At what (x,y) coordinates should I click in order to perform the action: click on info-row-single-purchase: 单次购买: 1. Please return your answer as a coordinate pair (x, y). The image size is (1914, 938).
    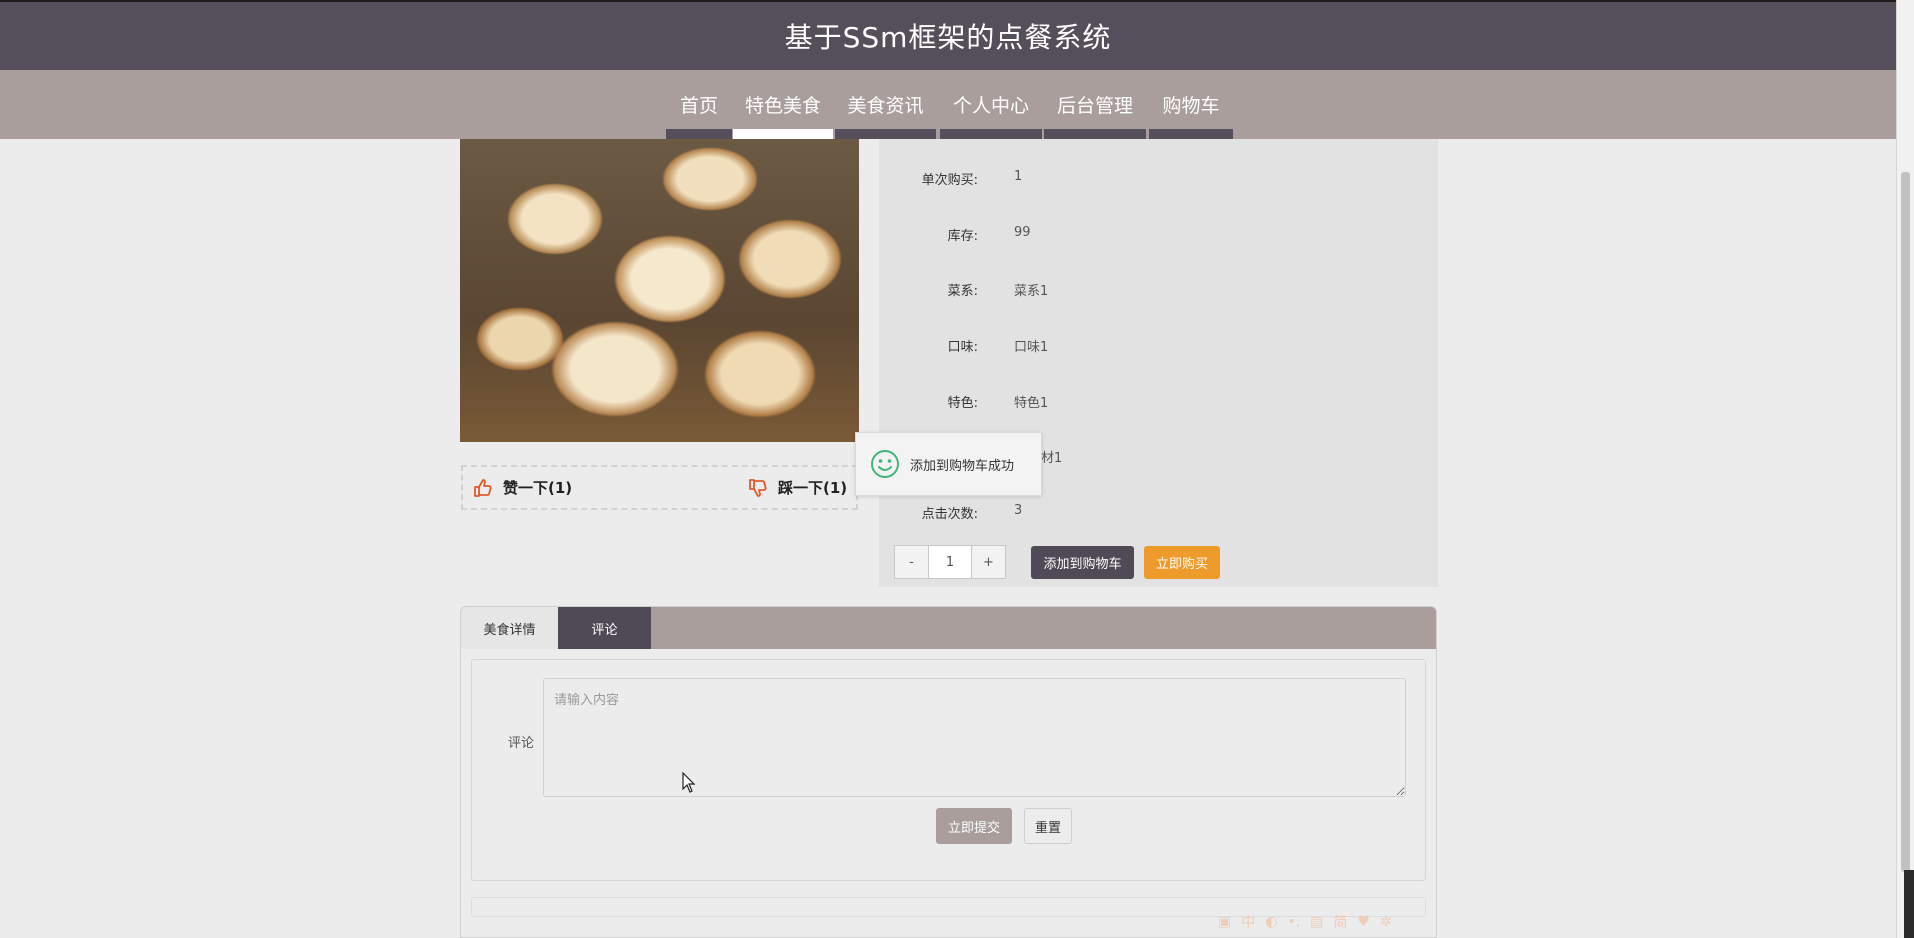
    Looking at the image, I should click on (1158, 179).